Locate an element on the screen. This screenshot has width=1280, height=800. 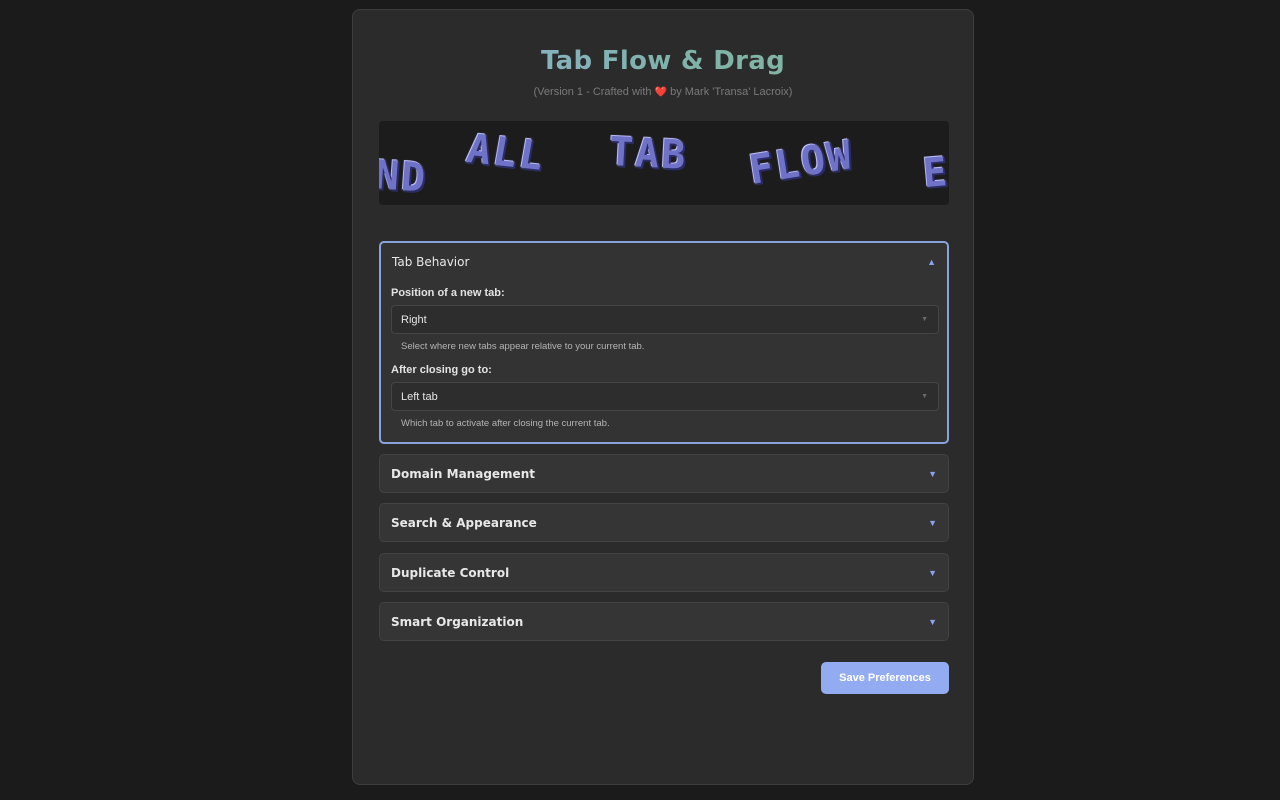
section-smart-organization: Smart Organization ▼ is located at coordinates (664, 621).